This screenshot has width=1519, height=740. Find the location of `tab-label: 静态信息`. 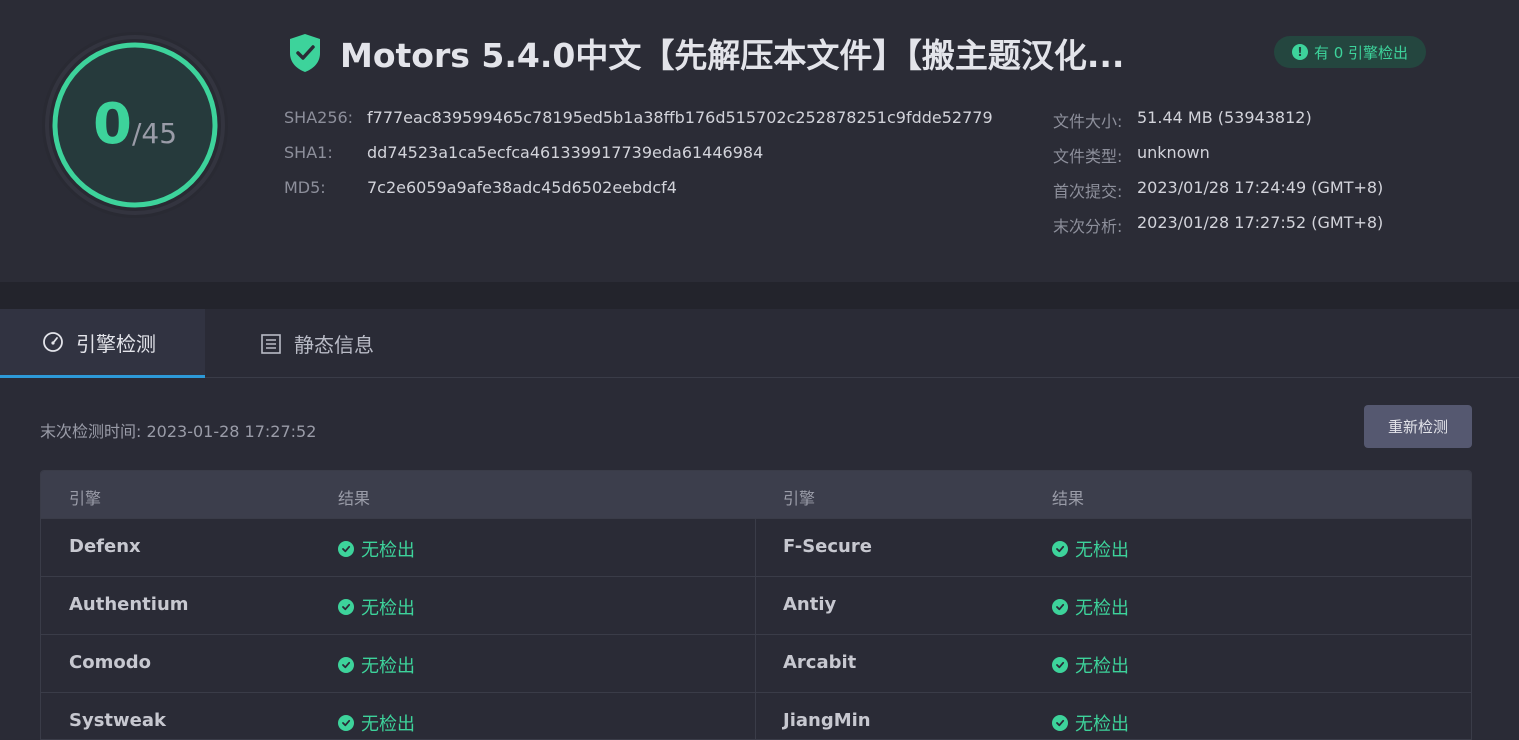

tab-label: 静态信息 is located at coordinates (334, 345).